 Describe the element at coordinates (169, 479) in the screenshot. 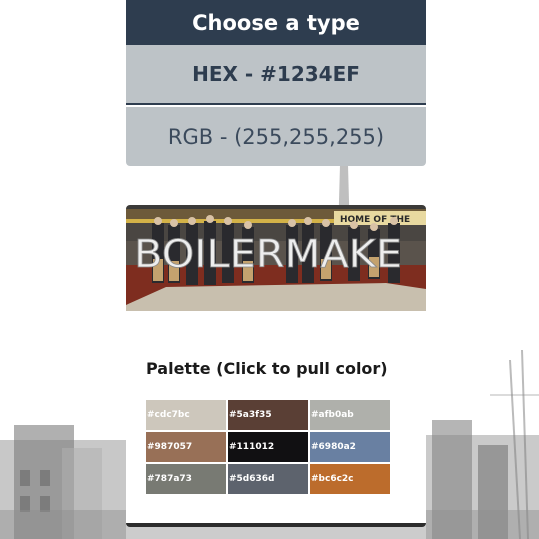

I see `swatch-label: #787a73` at that location.